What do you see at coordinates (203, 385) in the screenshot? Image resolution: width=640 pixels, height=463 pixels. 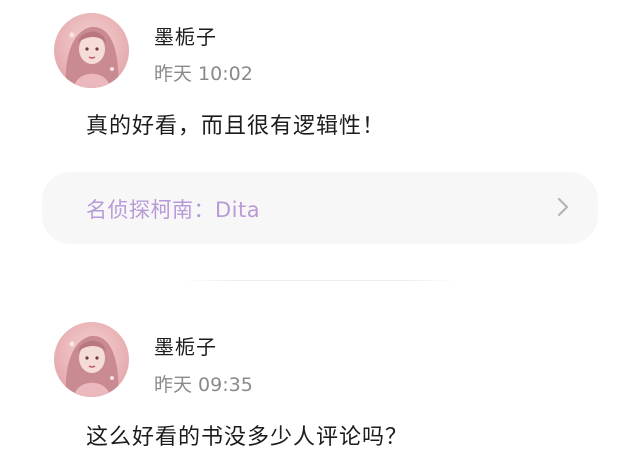 I see `comment-time: 昨天 09:35` at bounding box center [203, 385].